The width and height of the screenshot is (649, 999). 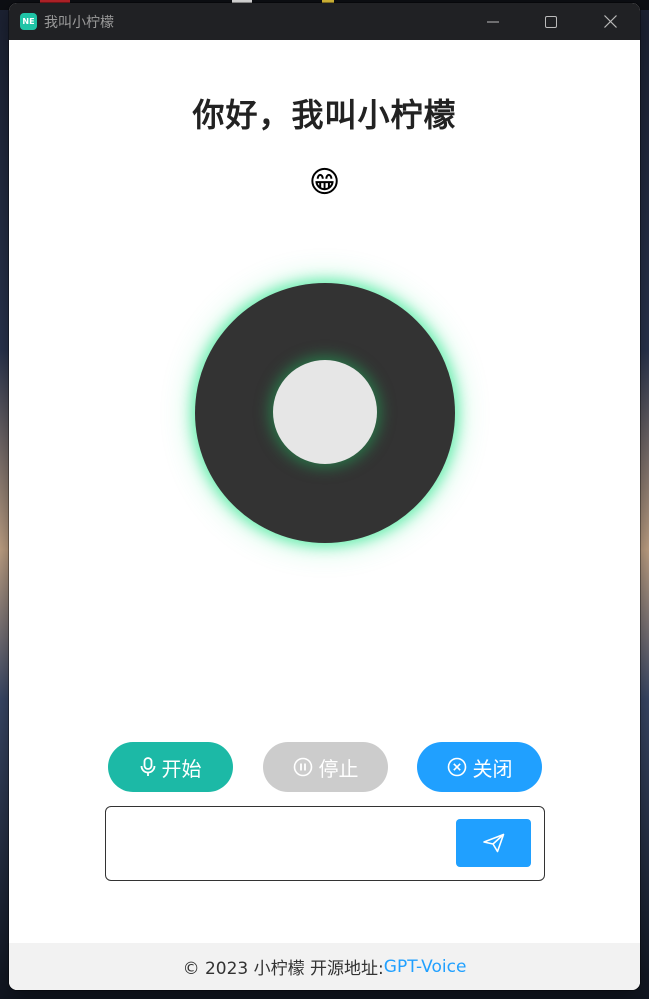 I want to click on footer: © 2023 小柠檬 开源地址: GPT-Voice, so click(x=324, y=966).